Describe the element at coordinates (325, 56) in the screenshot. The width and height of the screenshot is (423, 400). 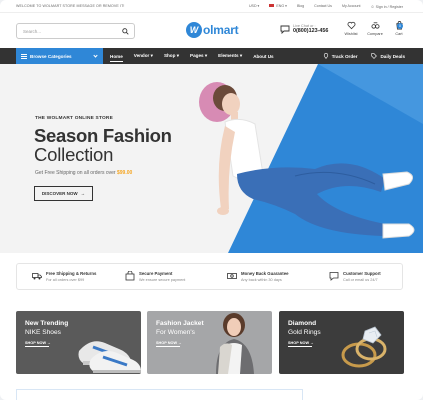
I see `location-icon` at that location.